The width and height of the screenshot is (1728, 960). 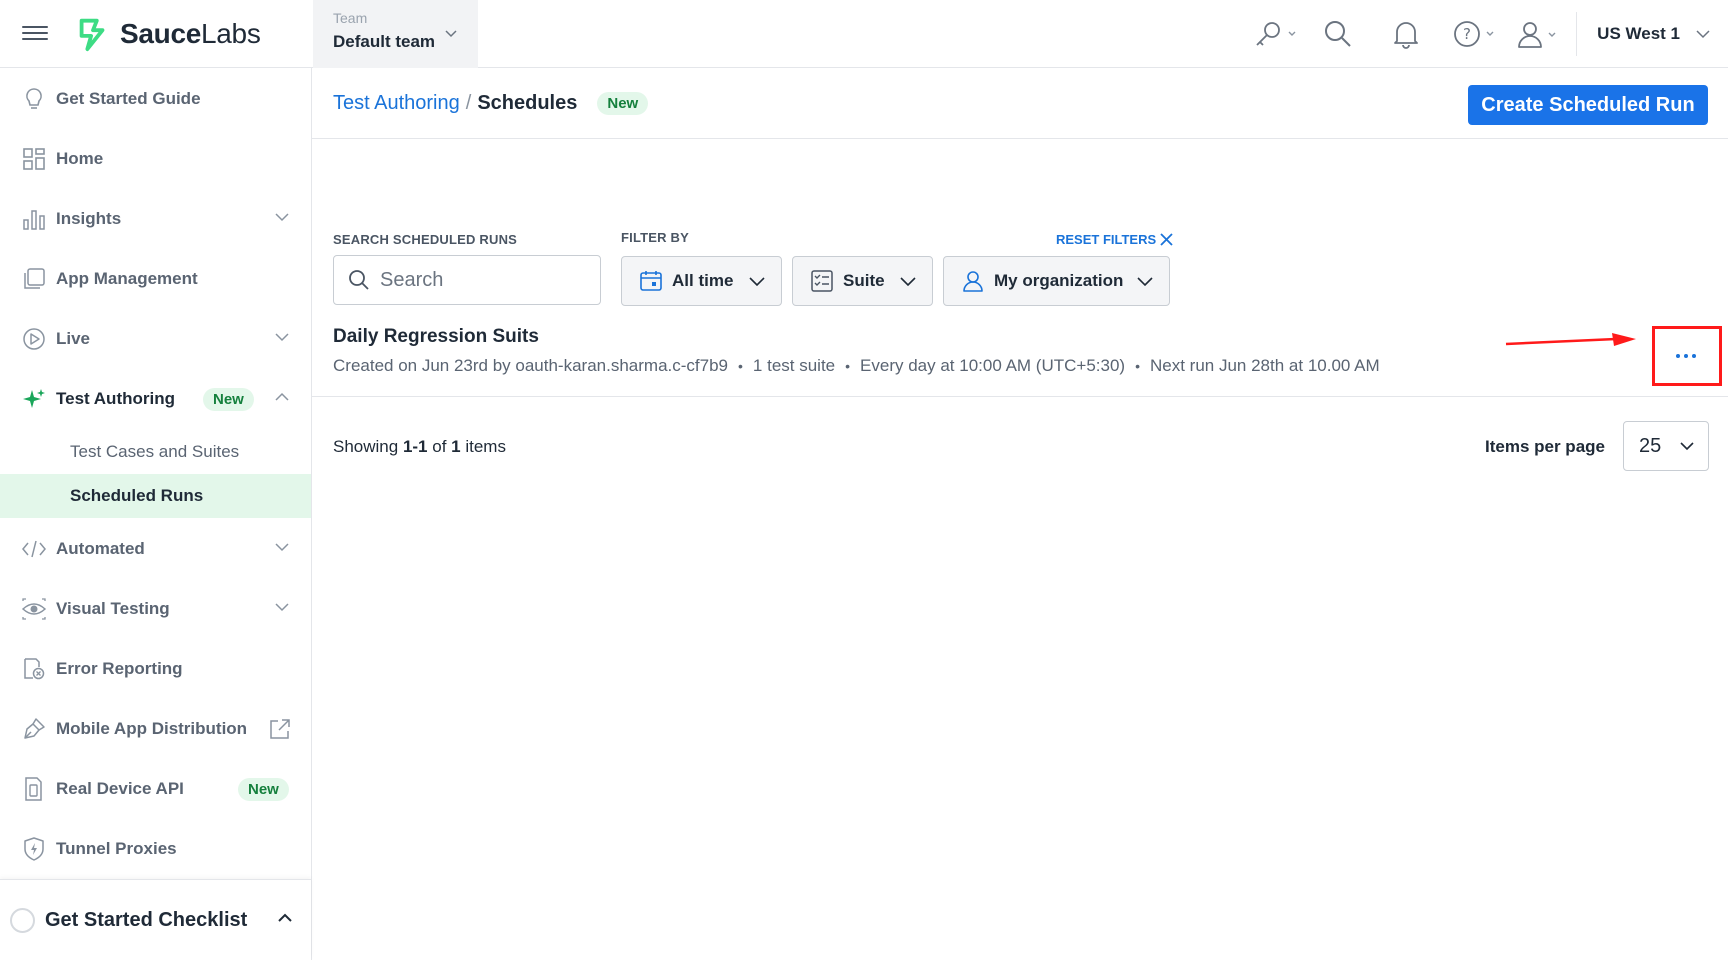 What do you see at coordinates (436, 337) in the screenshot?
I see `run-title: Daily Regression Suits` at bounding box center [436, 337].